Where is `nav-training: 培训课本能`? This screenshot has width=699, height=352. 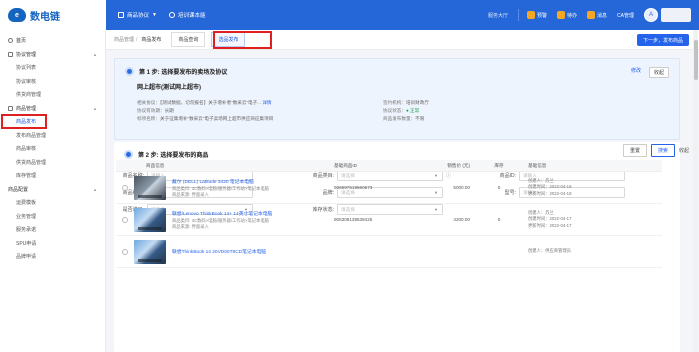
nav-training: 培训课本能 is located at coordinates (187, 15).